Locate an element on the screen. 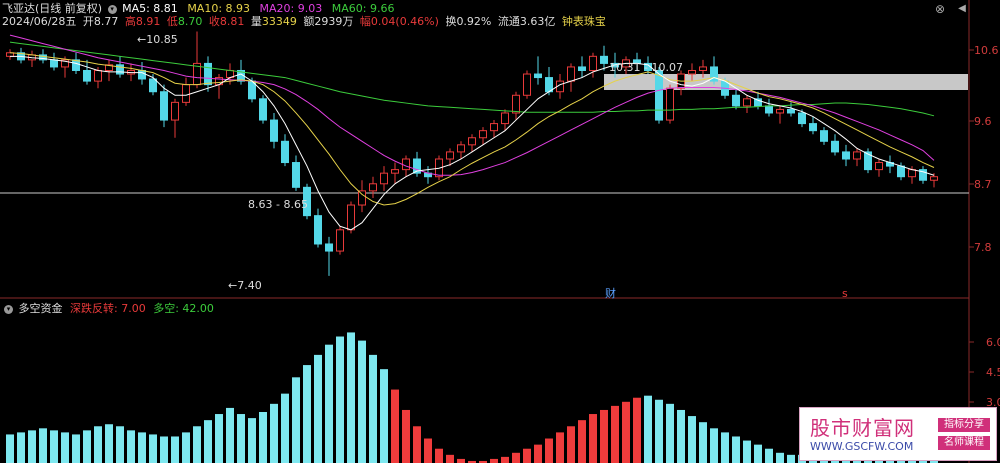 The width and height of the screenshot is (1000, 463). high-value: 8.91 is located at coordinates (148, 21).